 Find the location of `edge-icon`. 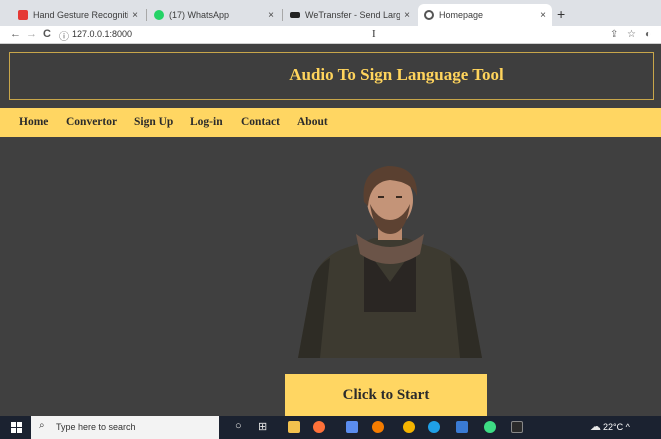

edge-icon is located at coordinates (434, 427).